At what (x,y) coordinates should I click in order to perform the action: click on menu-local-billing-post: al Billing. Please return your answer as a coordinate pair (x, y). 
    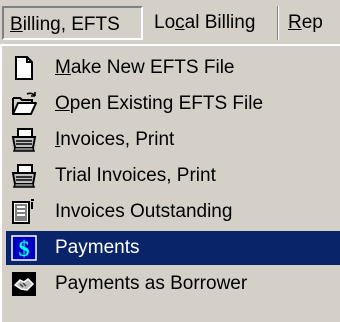
    Looking at the image, I should click on (220, 22).